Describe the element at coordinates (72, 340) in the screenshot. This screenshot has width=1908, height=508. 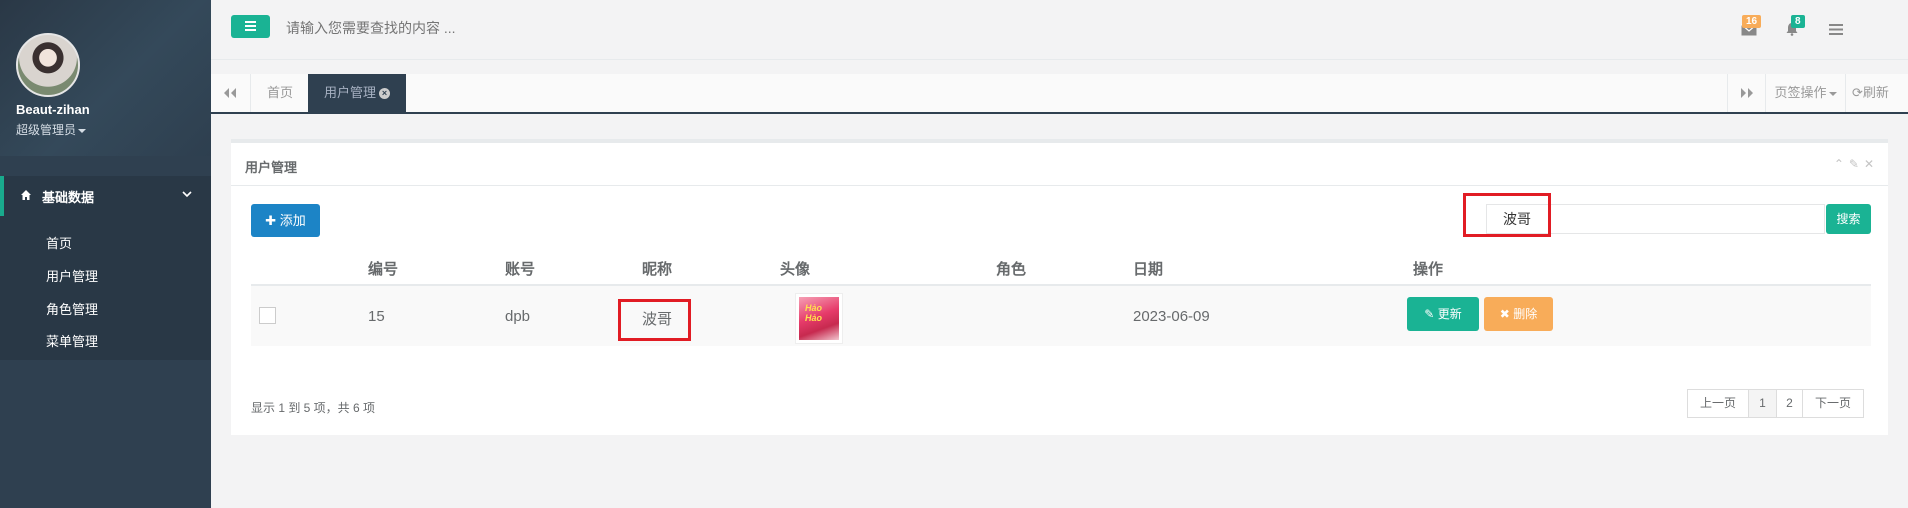
I see `sidebar-item-menus: 菜单管理` at that location.